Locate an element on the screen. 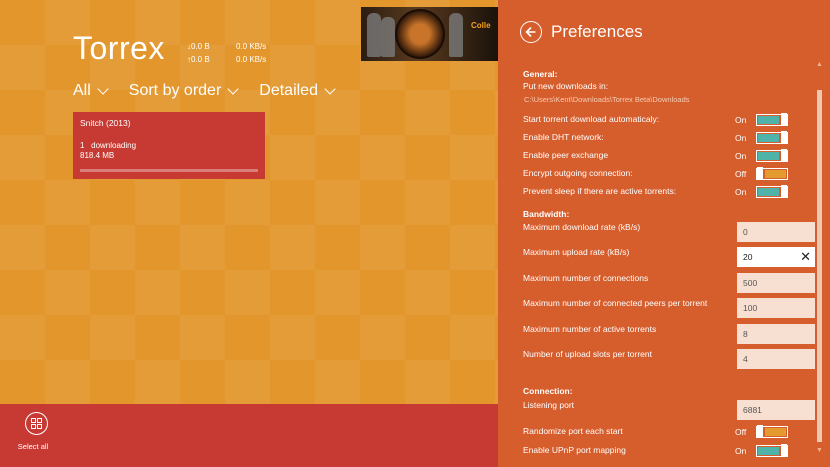  prevent-sleep-toggle: On is located at coordinates (761, 191).